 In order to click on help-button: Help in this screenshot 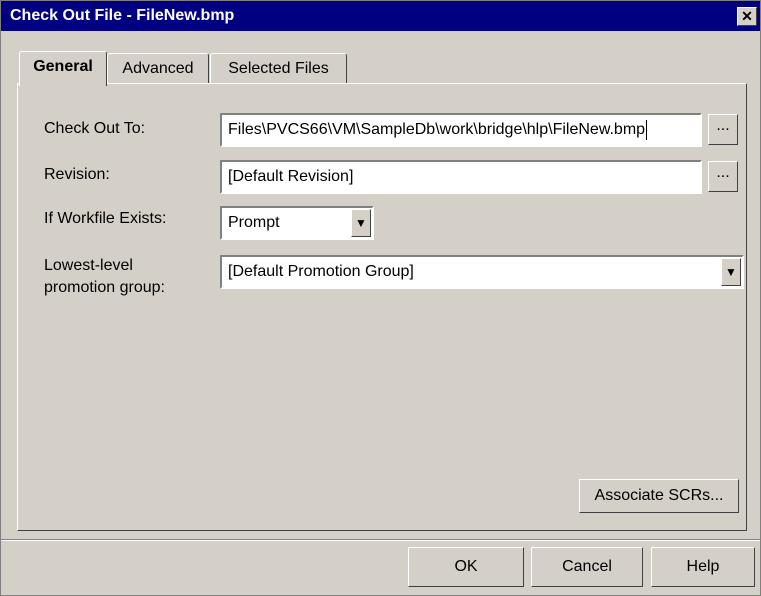, I will do `click(703, 567)`.